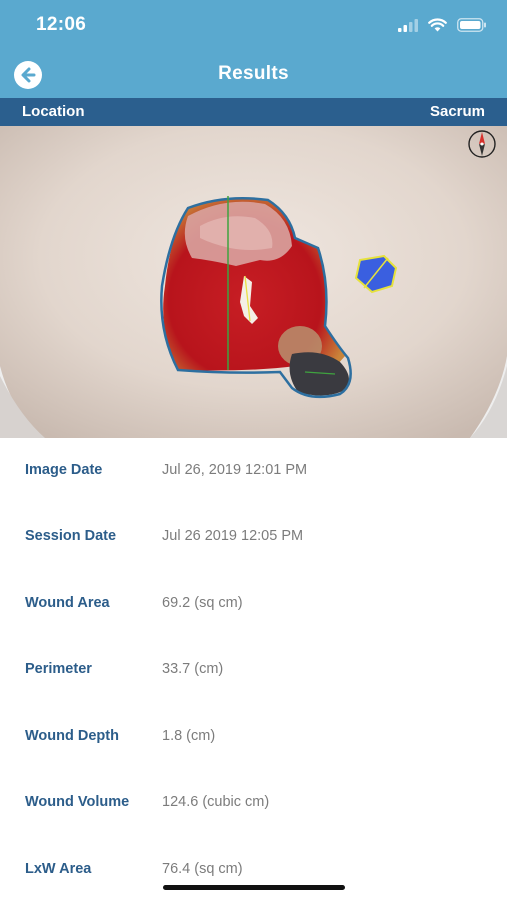  What do you see at coordinates (67, 603) in the screenshot?
I see `detail-label: Wound Area` at bounding box center [67, 603].